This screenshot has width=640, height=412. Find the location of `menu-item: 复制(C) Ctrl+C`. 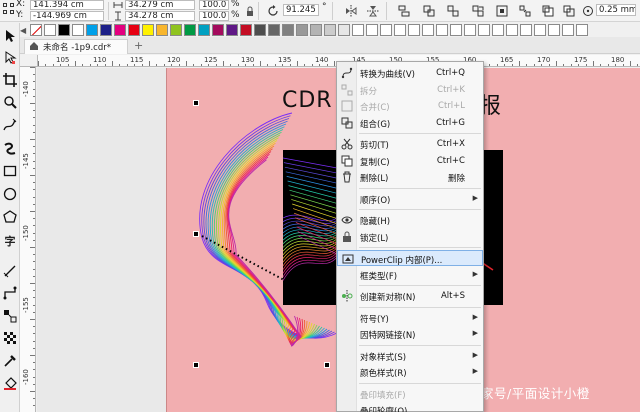

menu-item: 复制(C) Ctrl+C is located at coordinates (410, 161).